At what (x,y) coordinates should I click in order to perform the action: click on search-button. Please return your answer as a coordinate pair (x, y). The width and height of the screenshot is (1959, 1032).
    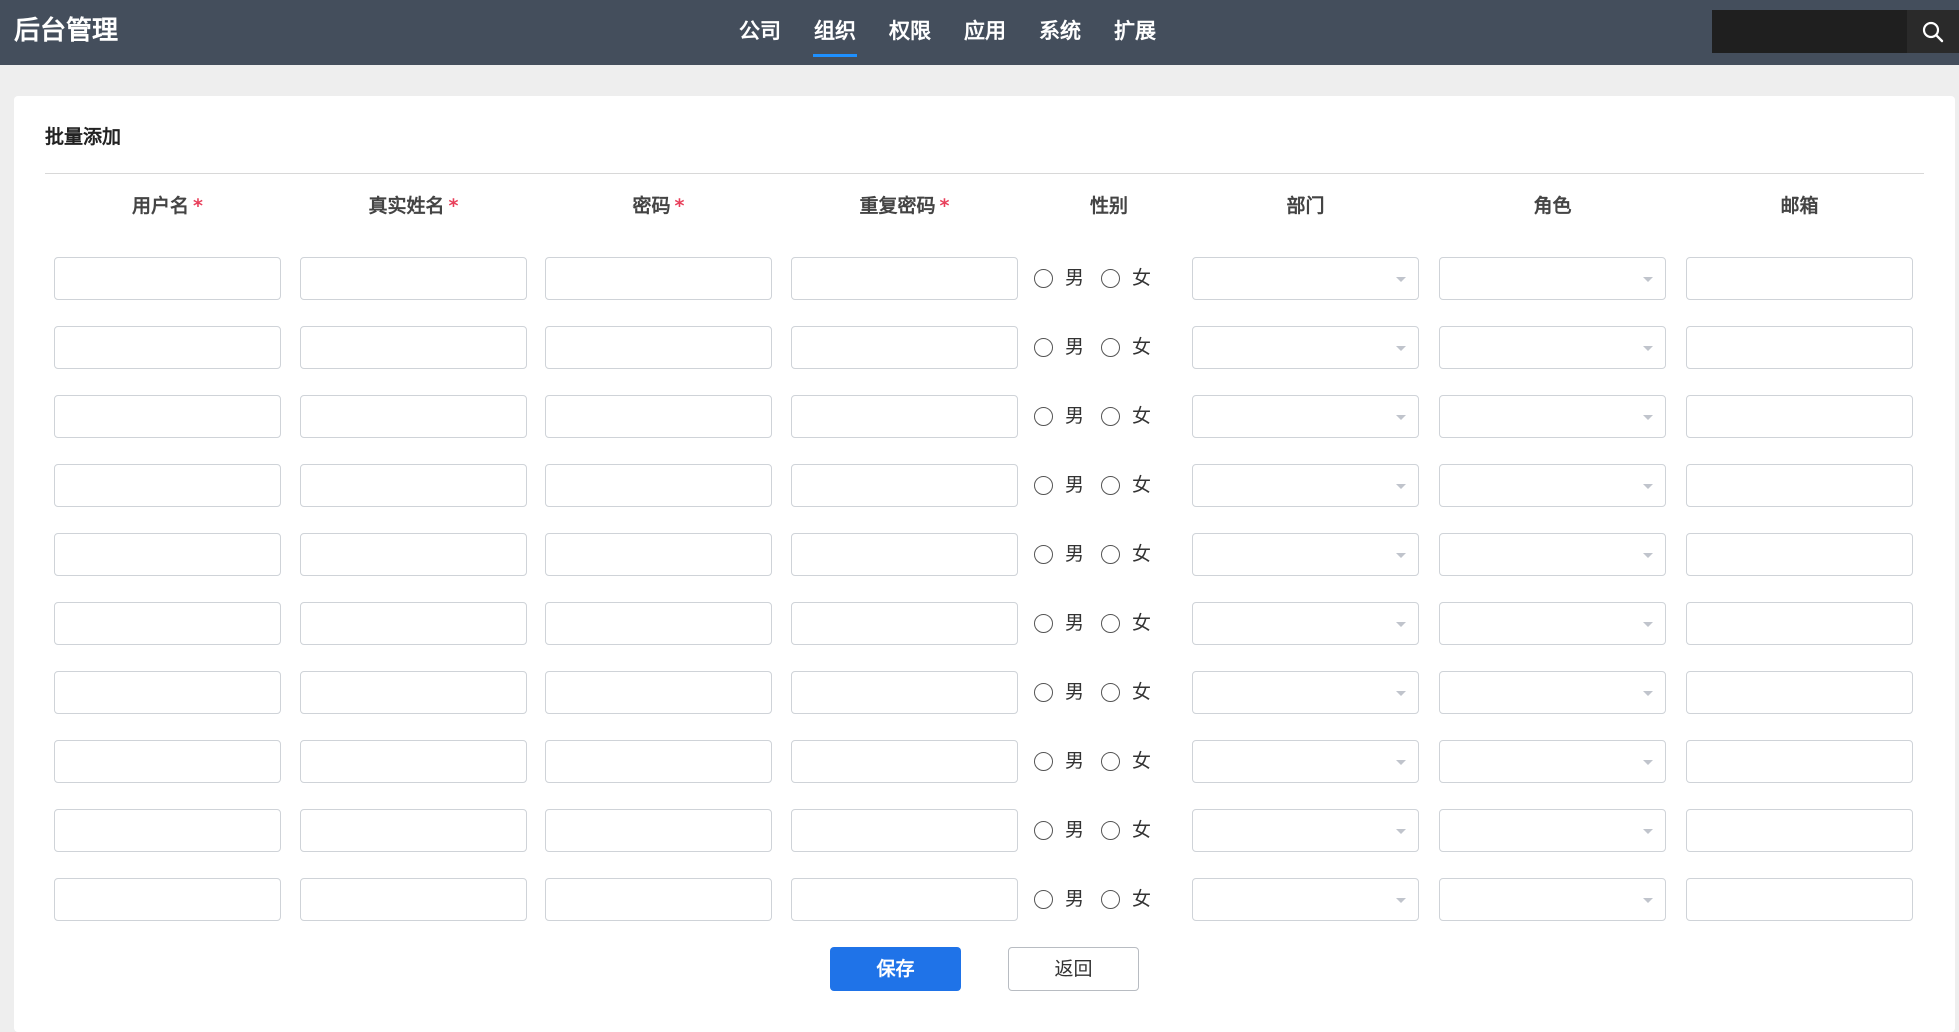
    Looking at the image, I should click on (1933, 31).